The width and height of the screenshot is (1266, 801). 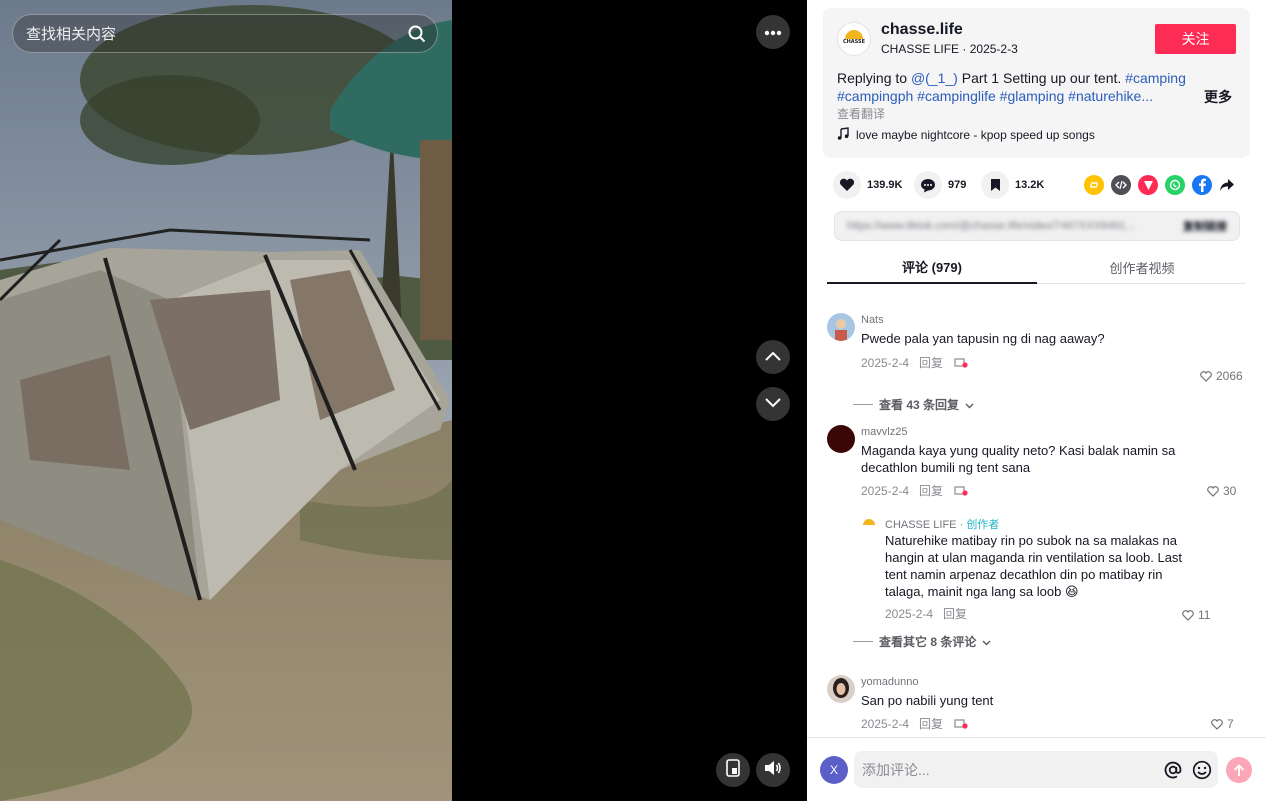 What do you see at coordinates (875, 96) in the screenshot?
I see `hashtag-link: #campingph` at bounding box center [875, 96].